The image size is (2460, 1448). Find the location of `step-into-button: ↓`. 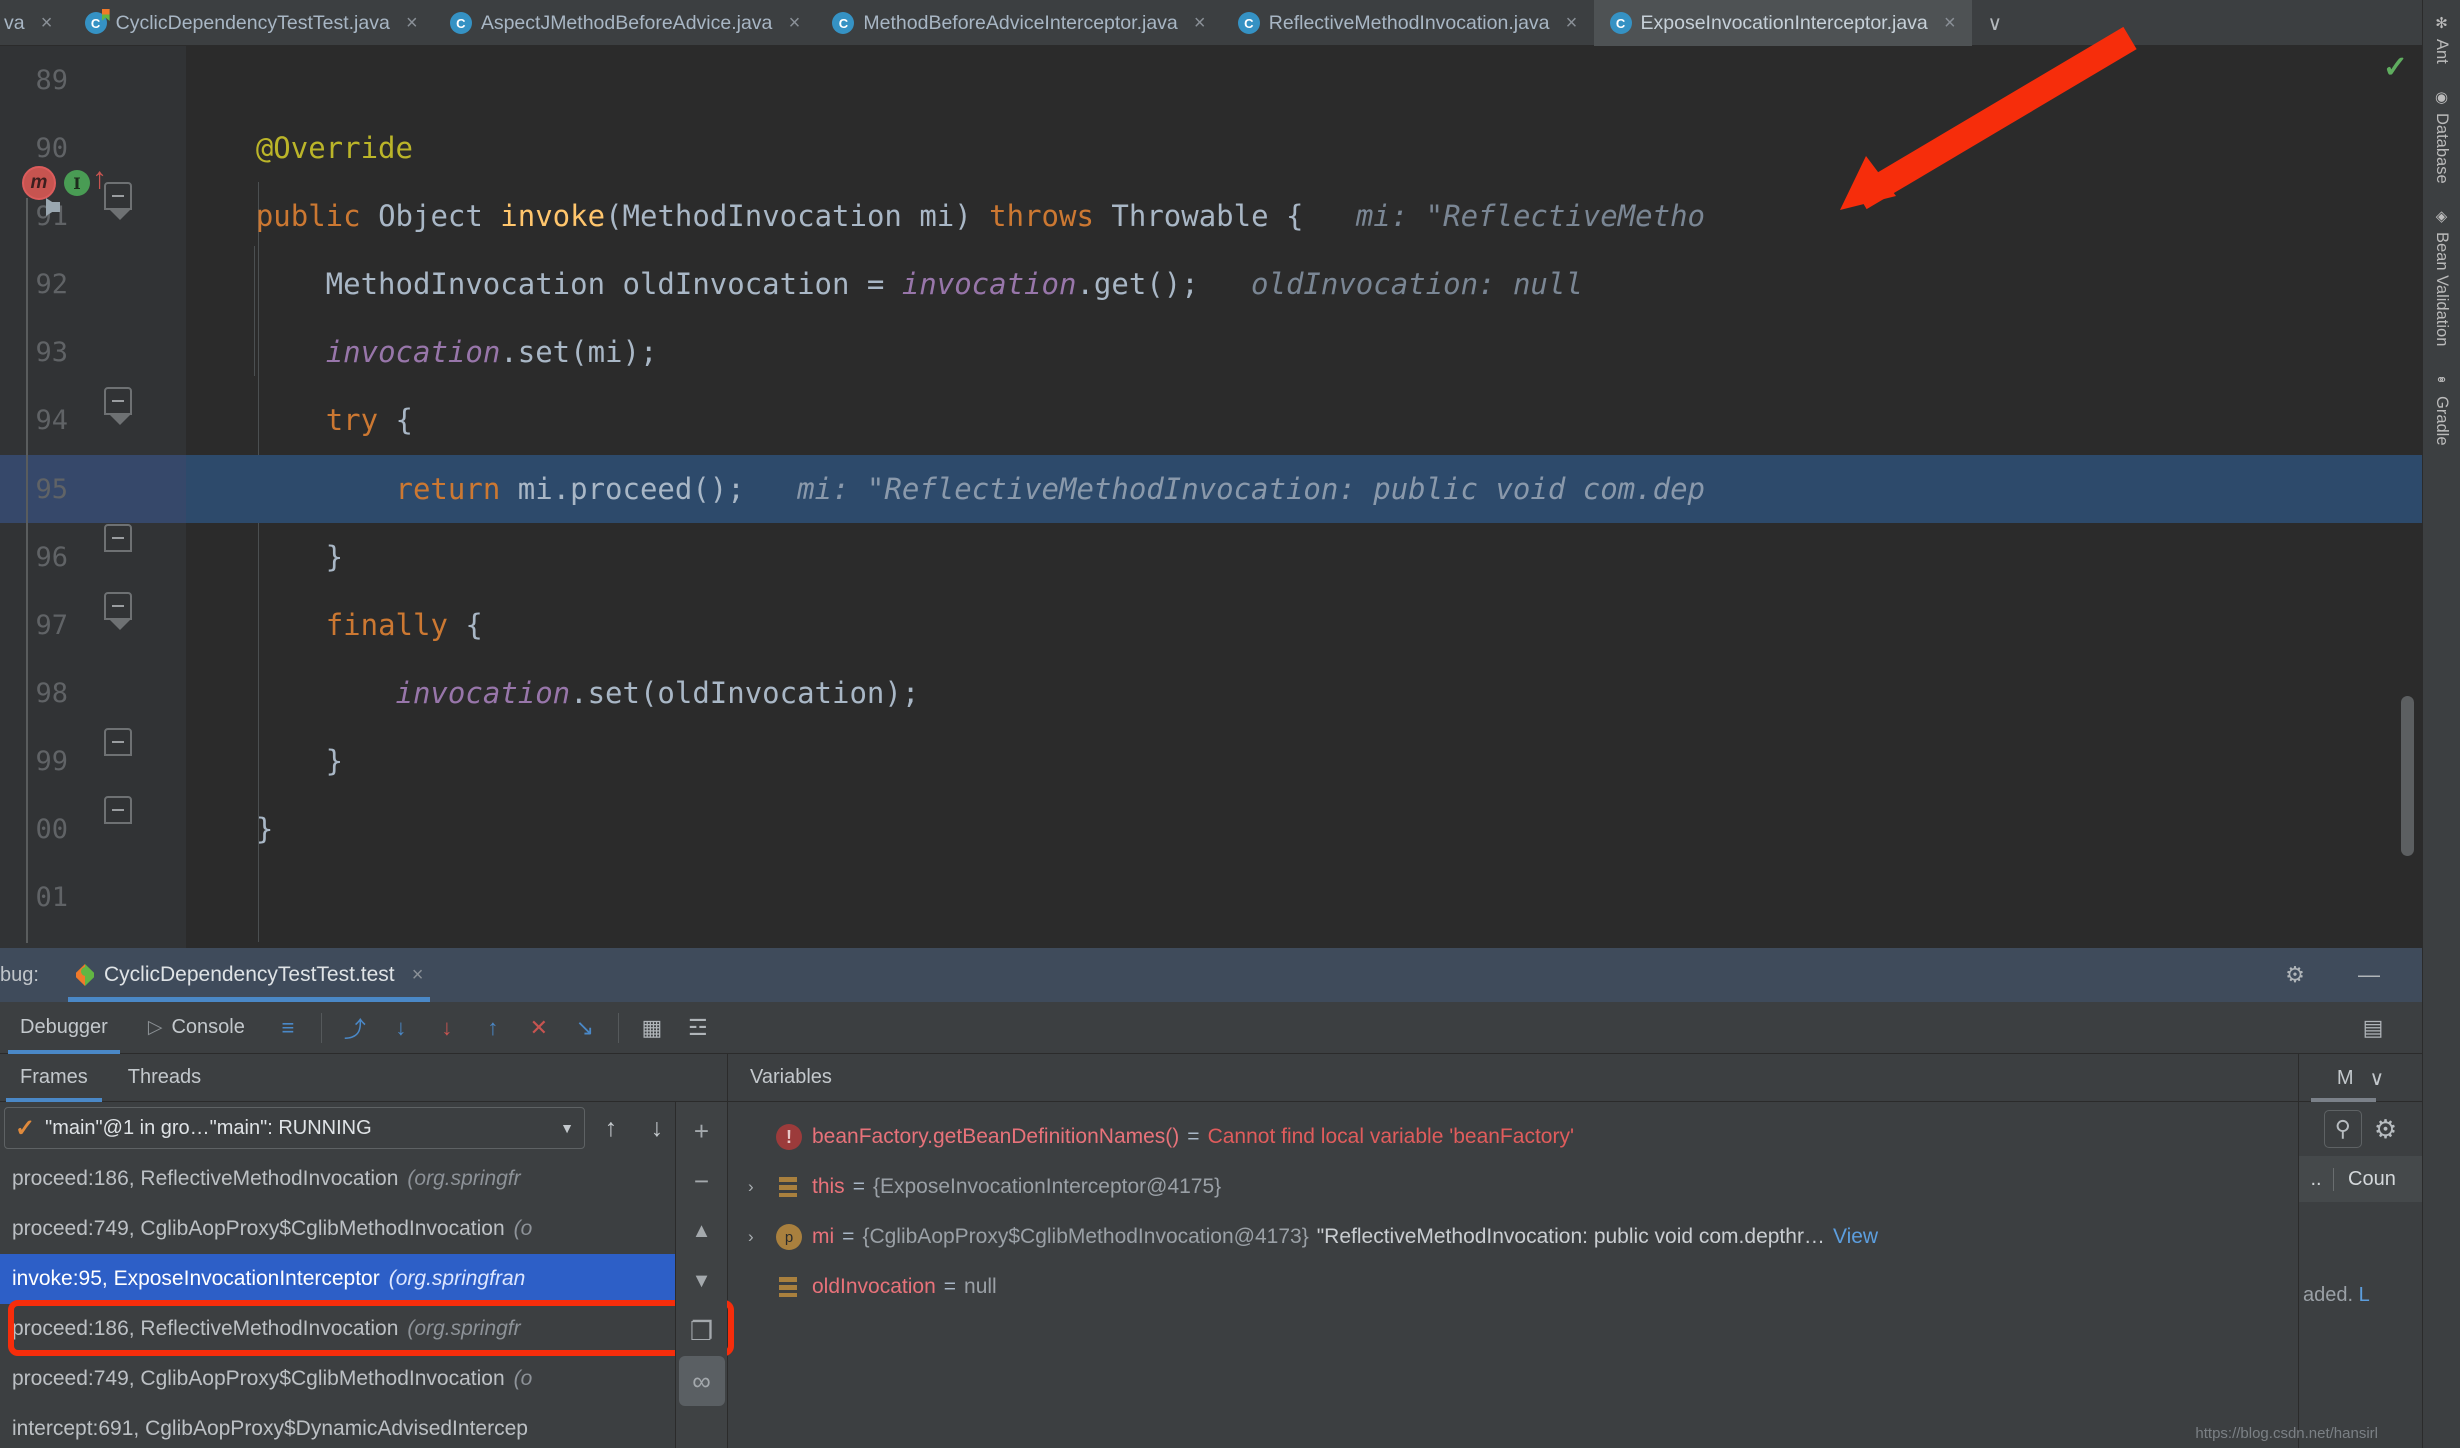

step-into-button: ↓ is located at coordinates (401, 1028).